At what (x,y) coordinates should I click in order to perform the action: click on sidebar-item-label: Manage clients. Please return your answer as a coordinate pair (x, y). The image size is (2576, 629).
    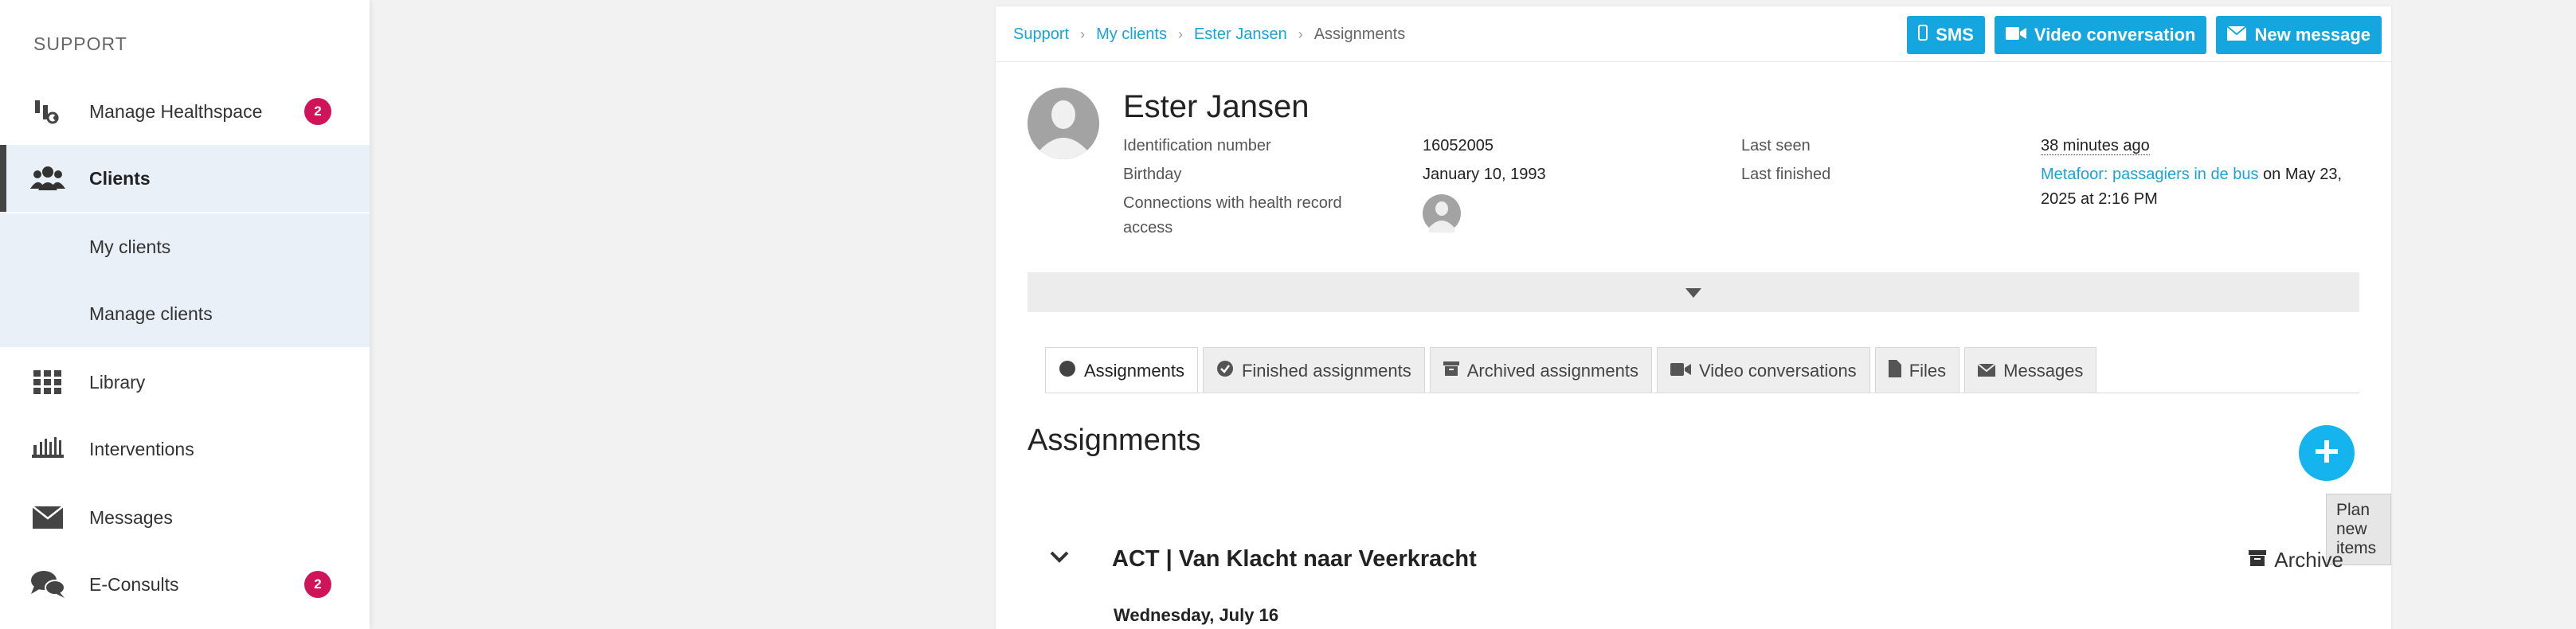
    Looking at the image, I should click on (151, 313).